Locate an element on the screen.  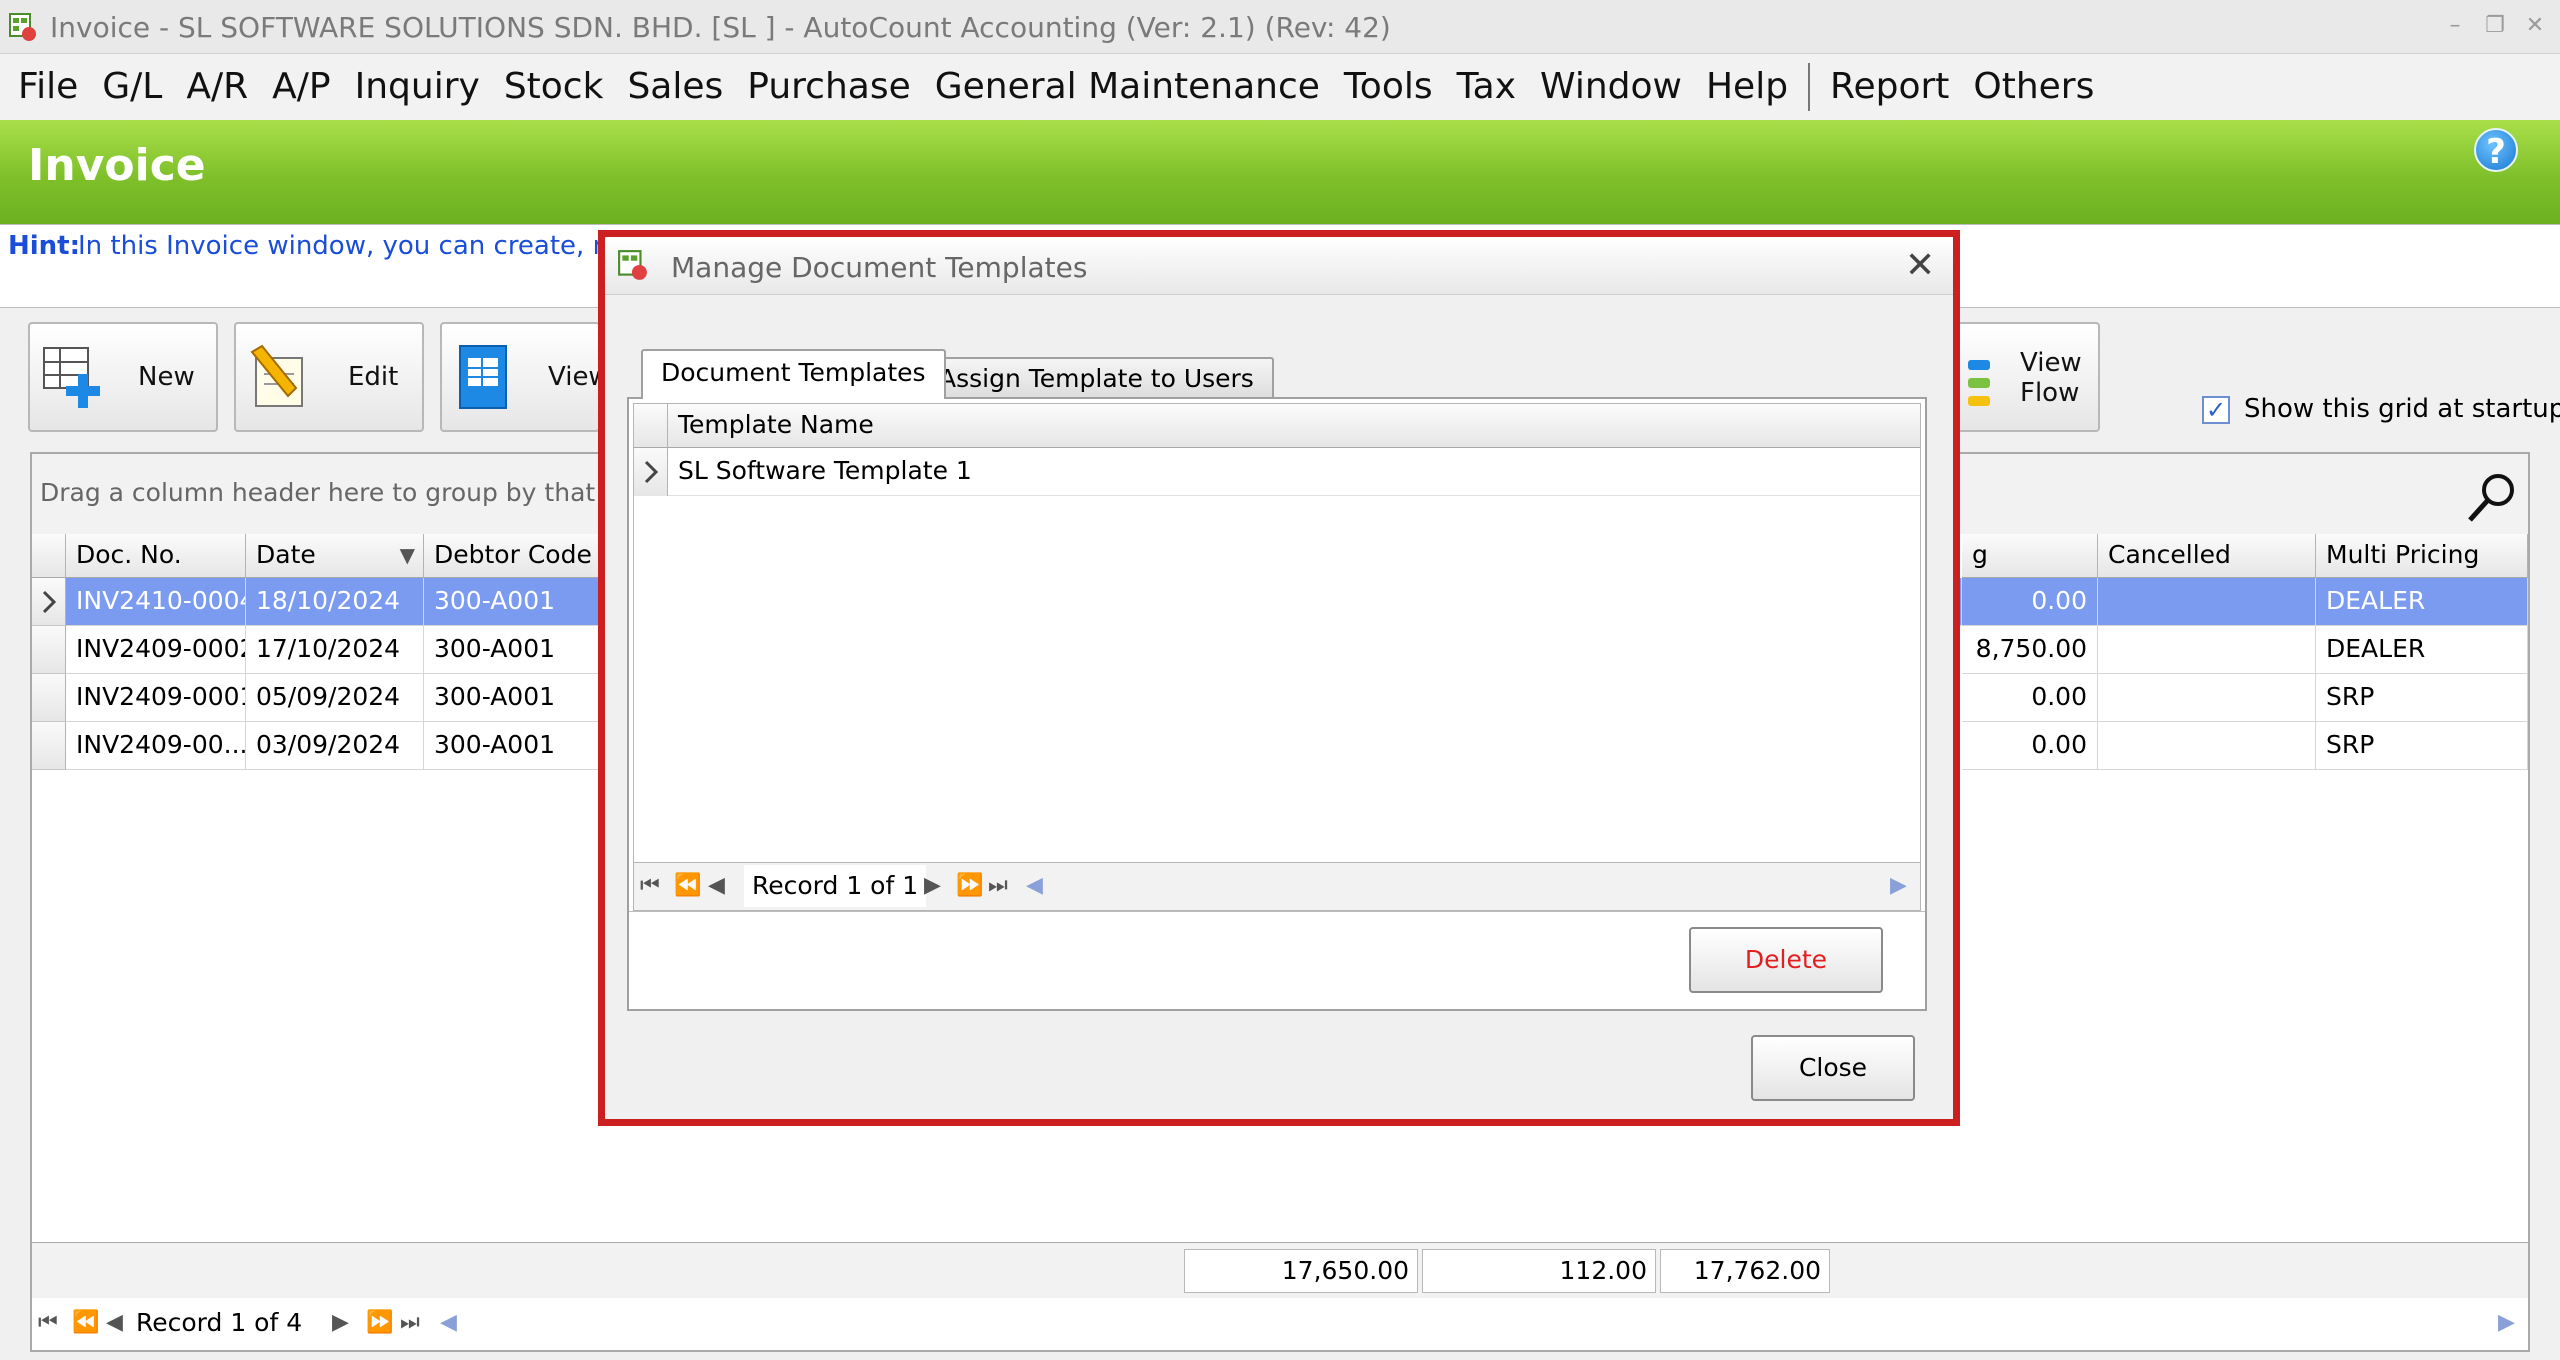
view-flow-label-1: View is located at coordinates (2051, 363).